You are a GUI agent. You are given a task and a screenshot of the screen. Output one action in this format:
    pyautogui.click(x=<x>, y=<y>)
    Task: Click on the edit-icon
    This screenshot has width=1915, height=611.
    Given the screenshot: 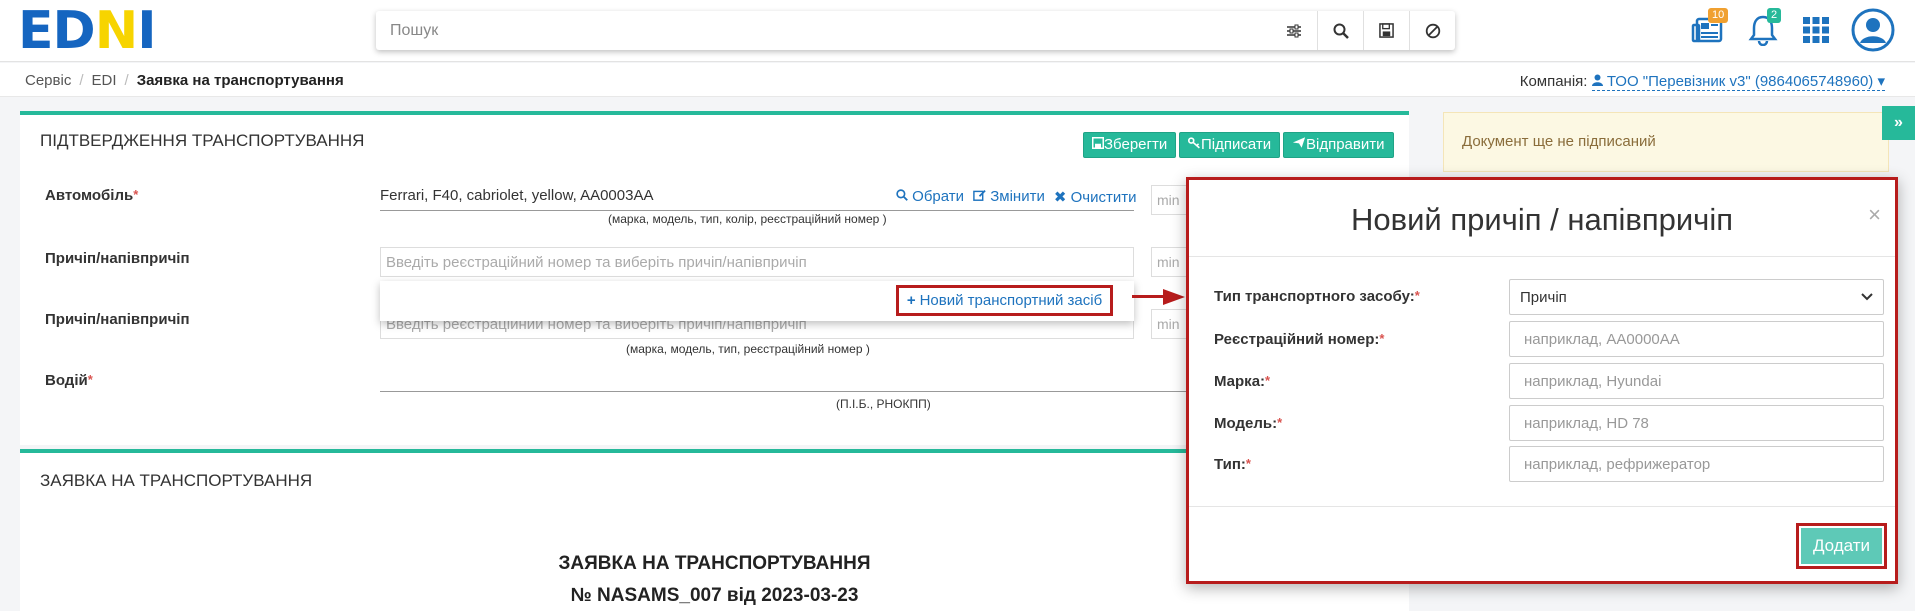 What is the action you would take?
    pyautogui.click(x=979, y=195)
    